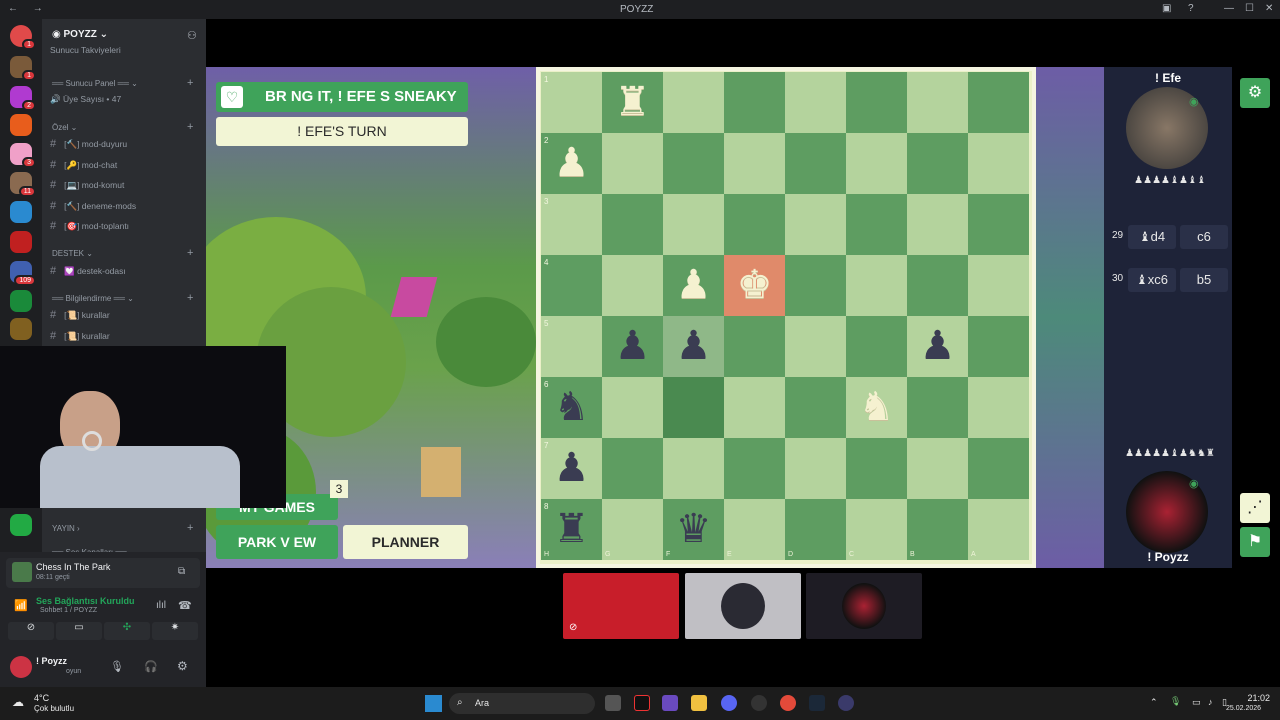 The image size is (1280, 720). What do you see at coordinates (613, 703) in the screenshot?
I see `task-view-icon` at bounding box center [613, 703].